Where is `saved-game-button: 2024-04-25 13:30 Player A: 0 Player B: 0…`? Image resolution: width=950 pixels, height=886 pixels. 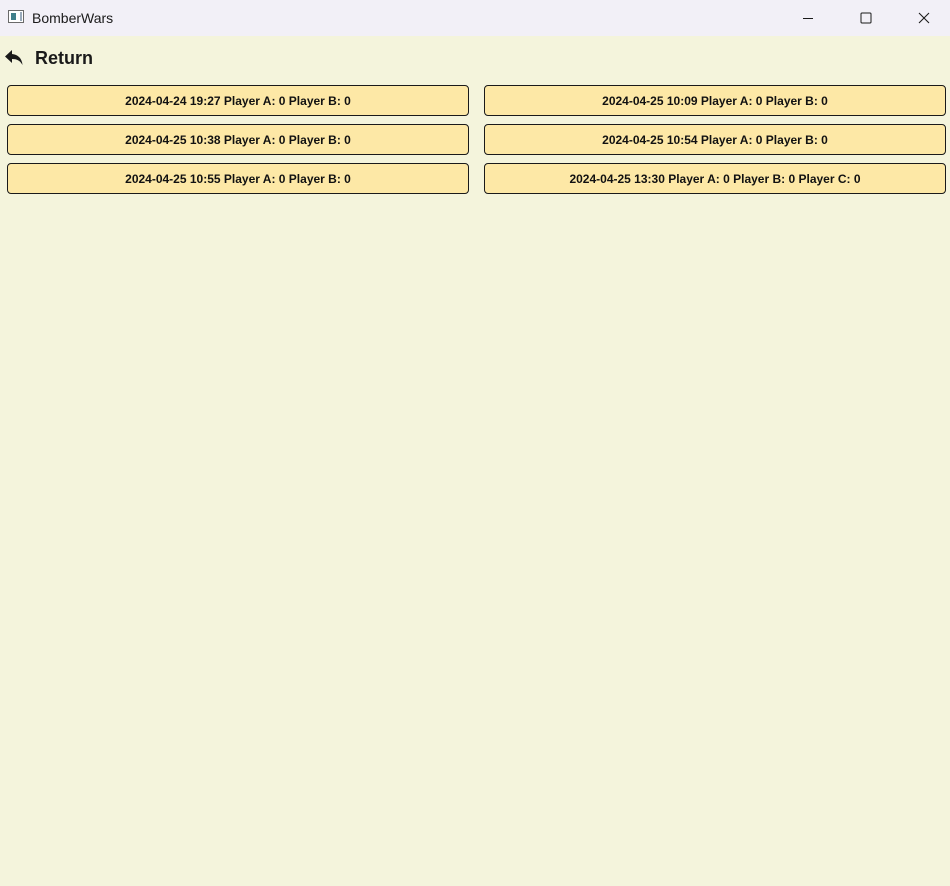
saved-game-button: 2024-04-25 13:30 Player A: 0 Player B: 0… is located at coordinates (715, 178).